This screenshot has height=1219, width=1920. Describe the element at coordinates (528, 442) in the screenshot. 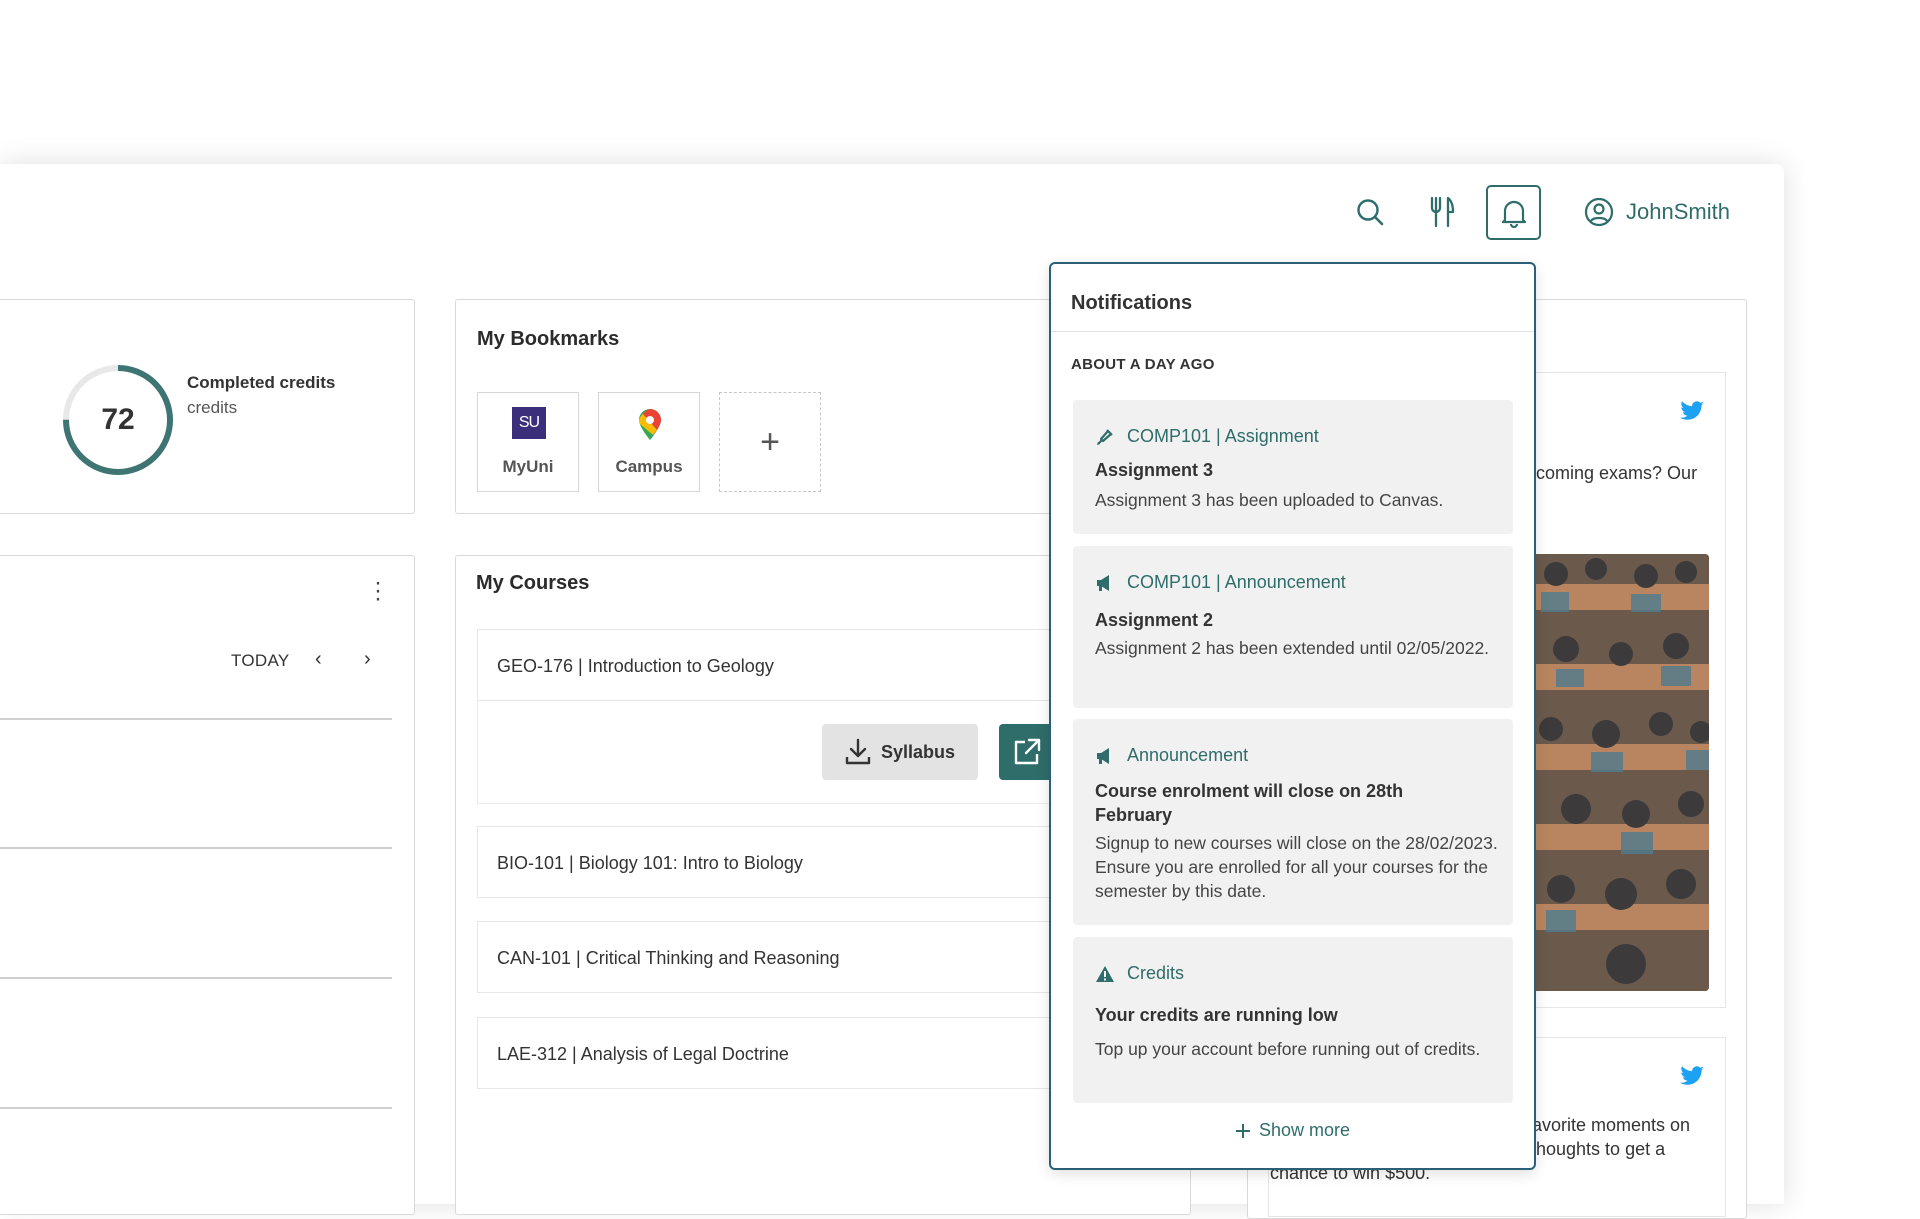

I see `bookmark-myuni: SU MyUni` at that location.